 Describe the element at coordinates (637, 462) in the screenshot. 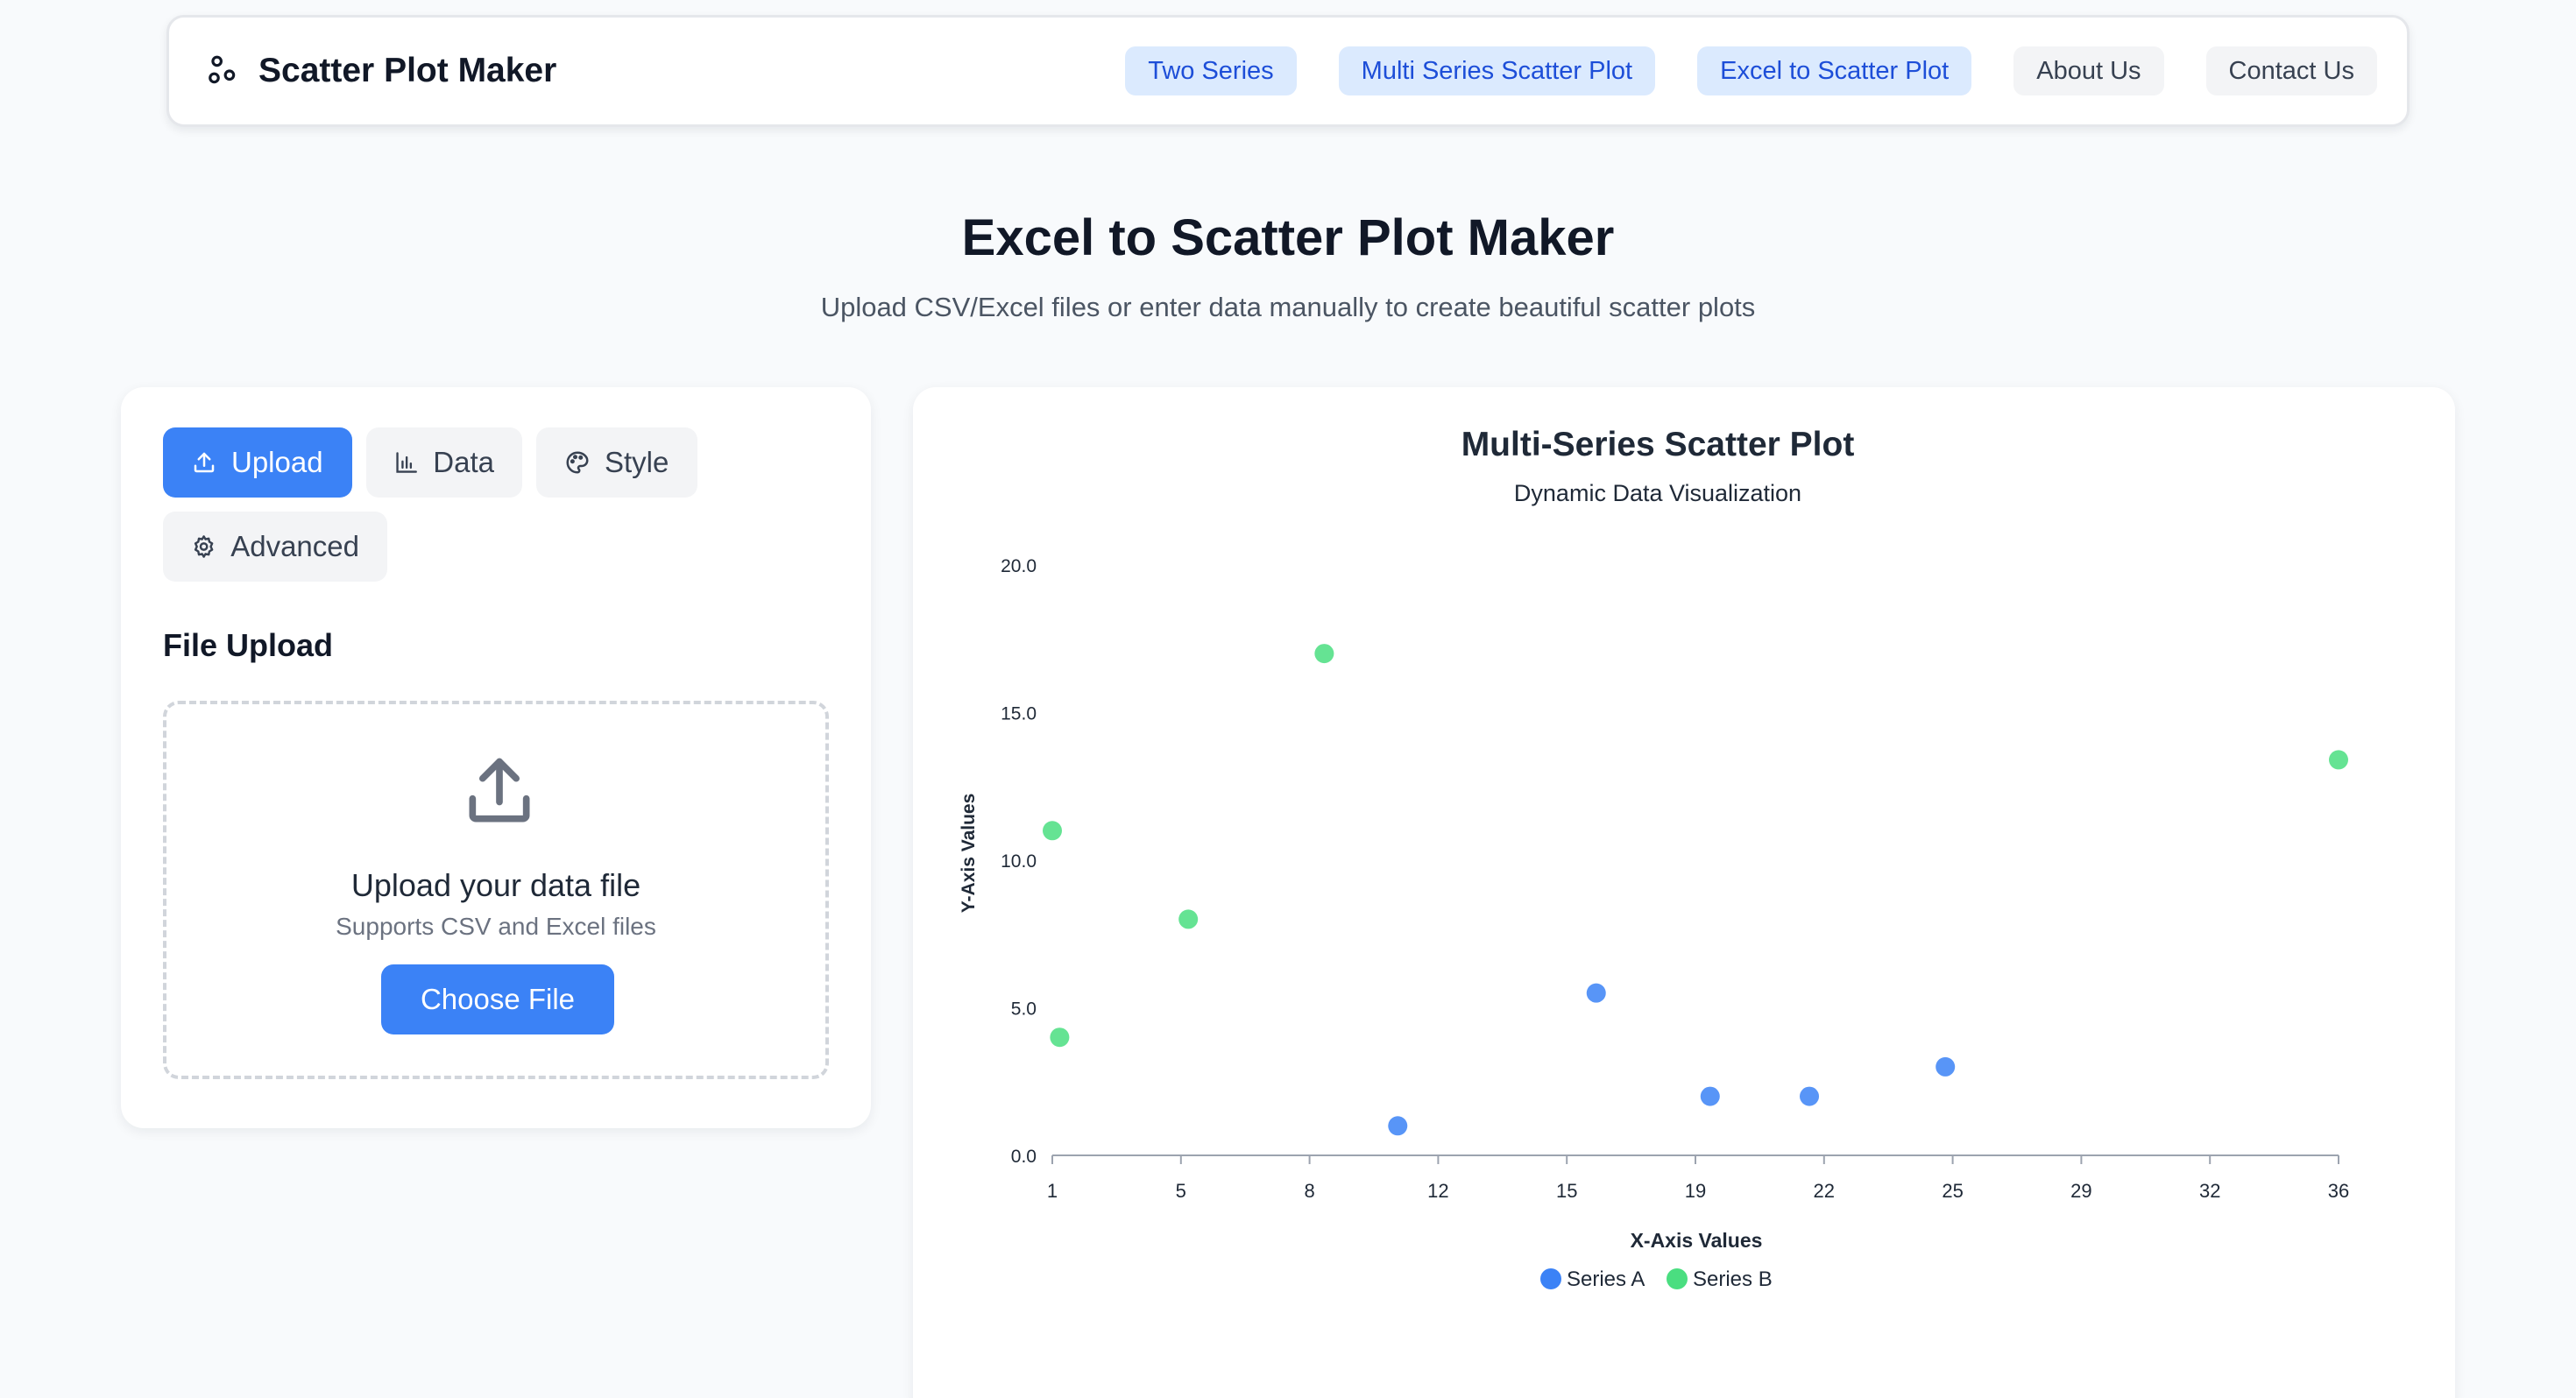

I see `tab-style-label: Style` at that location.